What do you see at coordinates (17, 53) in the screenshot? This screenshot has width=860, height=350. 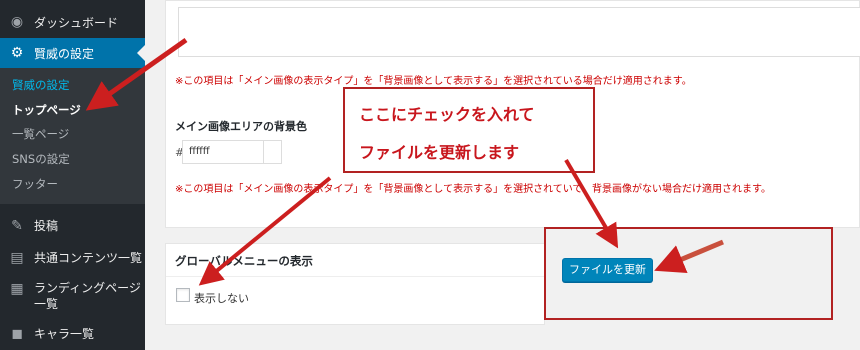 I see `gear-icon: ⚙` at bounding box center [17, 53].